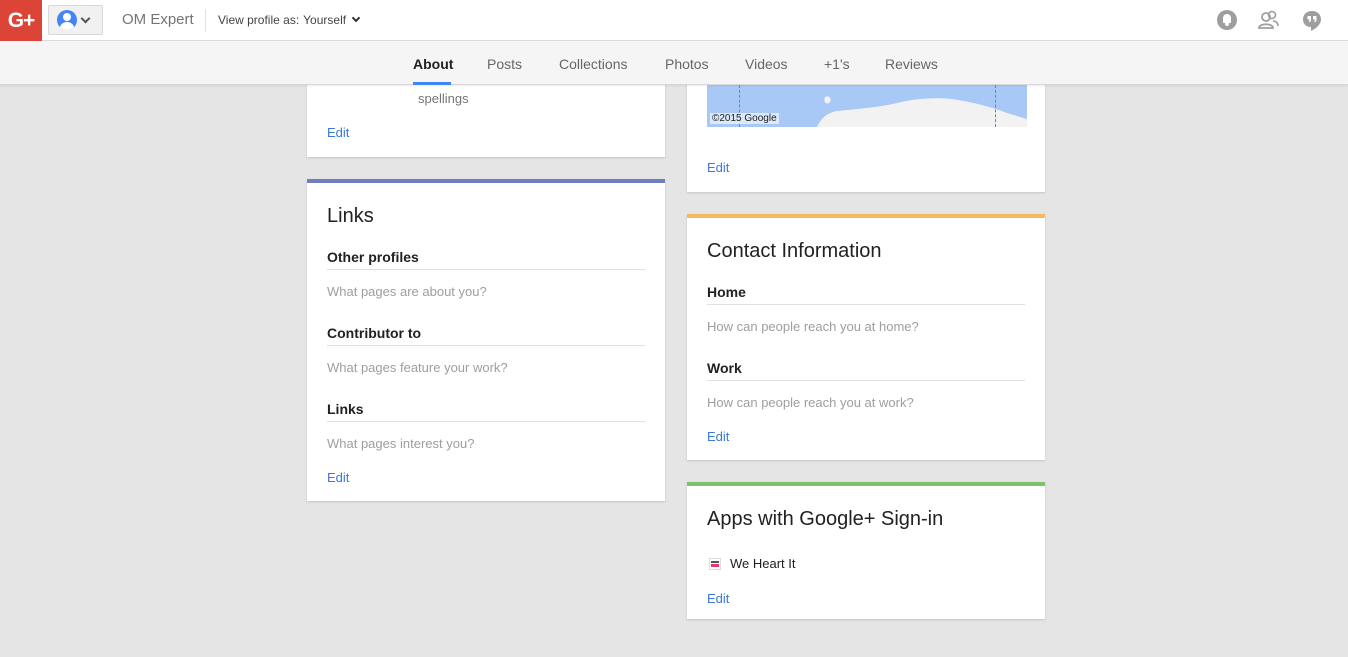  What do you see at coordinates (374, 333) in the screenshot?
I see `contributor-to-label: Contributor to` at bounding box center [374, 333].